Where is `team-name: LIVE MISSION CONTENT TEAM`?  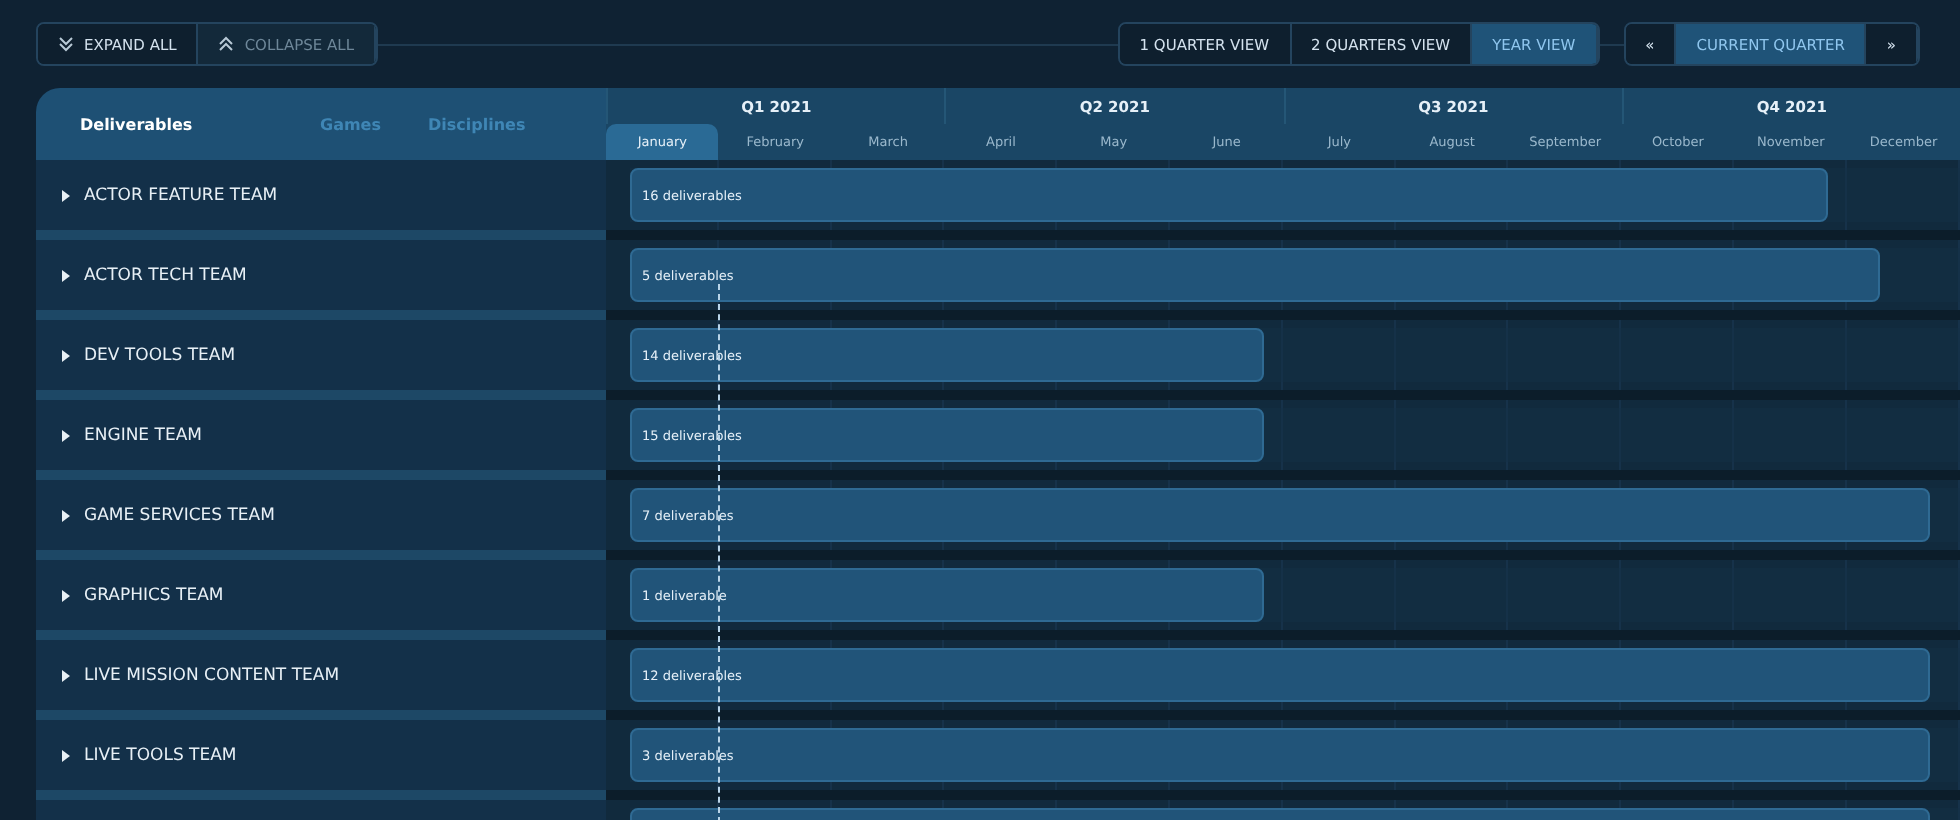 team-name: LIVE MISSION CONTENT TEAM is located at coordinates (212, 675).